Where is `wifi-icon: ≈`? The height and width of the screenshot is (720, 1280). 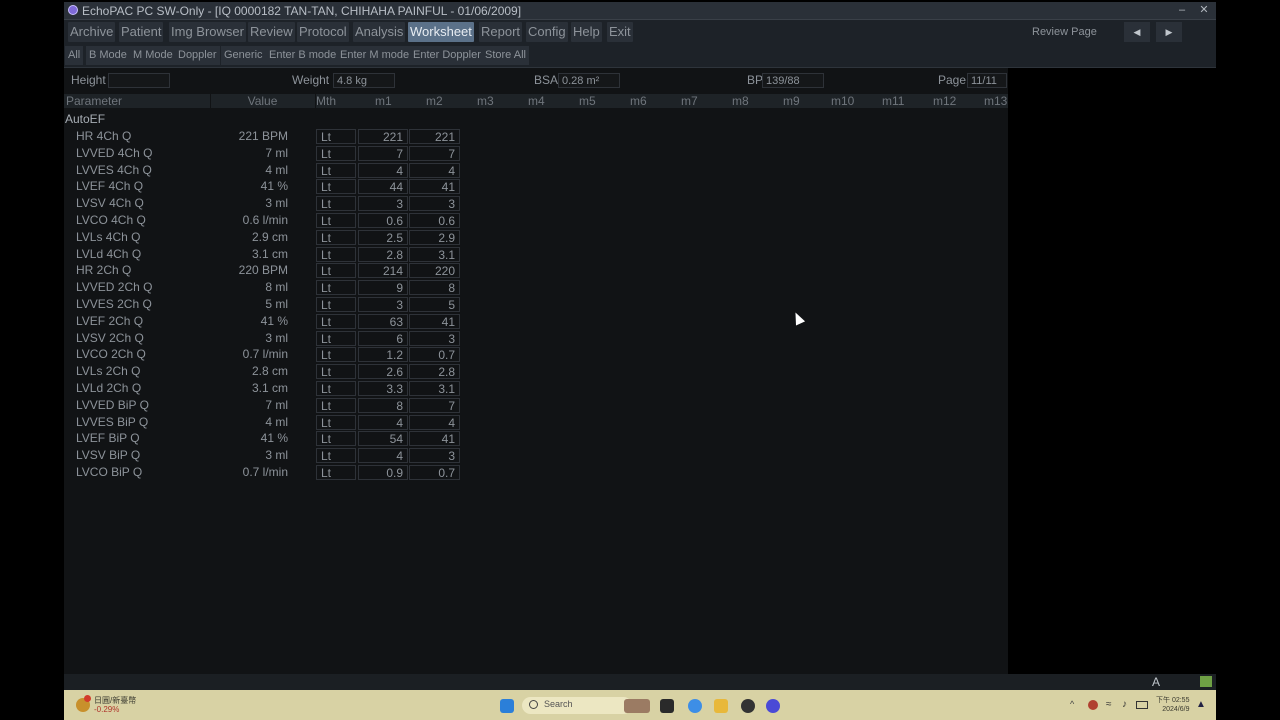
wifi-icon: ≈ is located at coordinates (1109, 704).